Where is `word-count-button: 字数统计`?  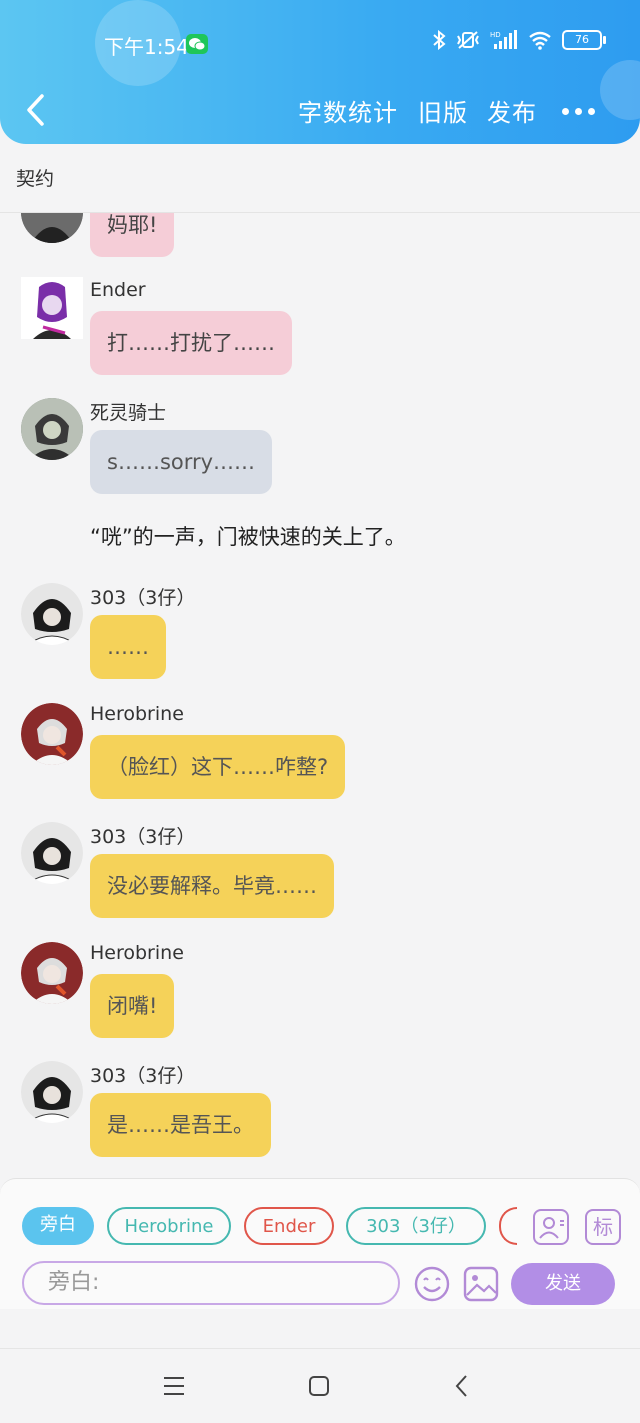
word-count-button: 字数统计 is located at coordinates (348, 110).